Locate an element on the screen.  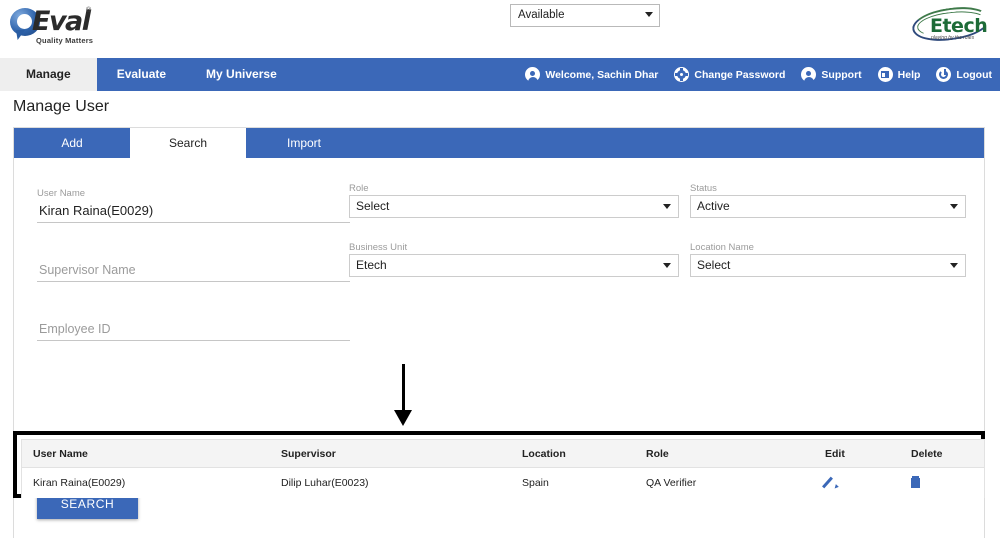
cell-delete is located at coordinates (940, 483).